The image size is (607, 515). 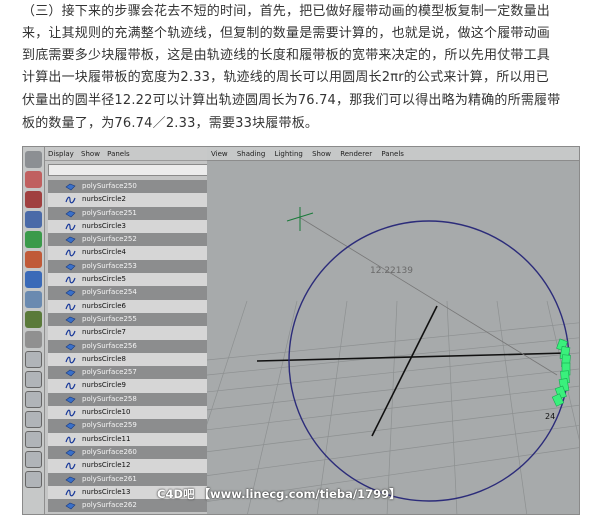 What do you see at coordinates (128, 306) in the screenshot?
I see `outliner-item: nurbsCircle6` at bounding box center [128, 306].